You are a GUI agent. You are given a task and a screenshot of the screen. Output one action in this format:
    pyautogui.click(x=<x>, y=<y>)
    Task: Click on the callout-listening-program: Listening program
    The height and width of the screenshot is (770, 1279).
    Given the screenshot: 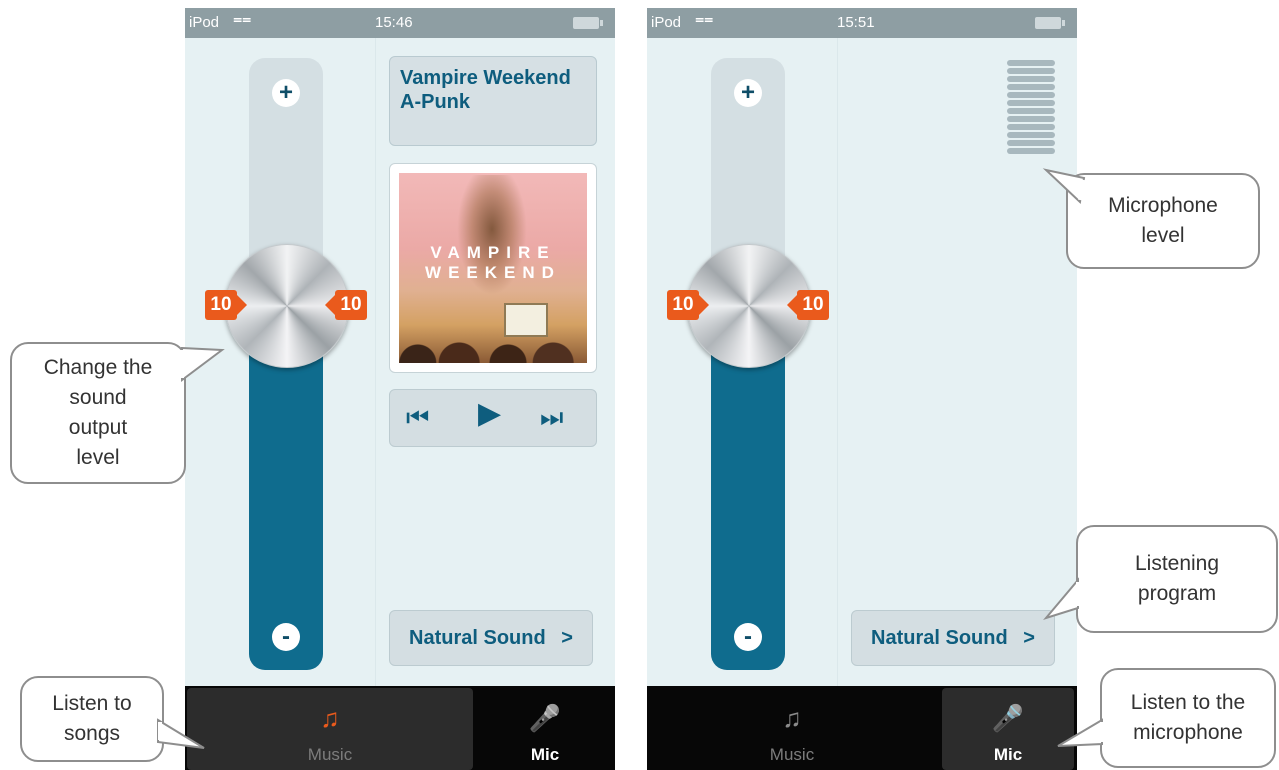 What is the action you would take?
    pyautogui.click(x=1177, y=579)
    